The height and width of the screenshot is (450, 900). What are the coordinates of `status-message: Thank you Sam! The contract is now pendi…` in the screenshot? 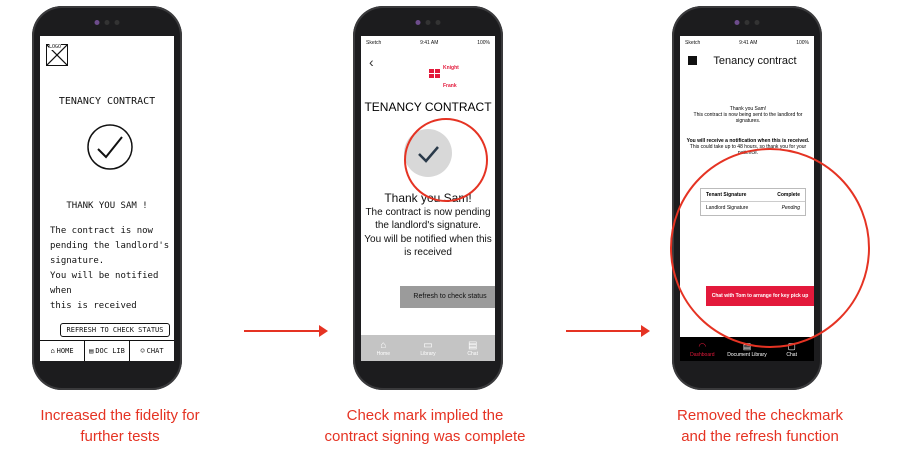 It's located at (428, 224).